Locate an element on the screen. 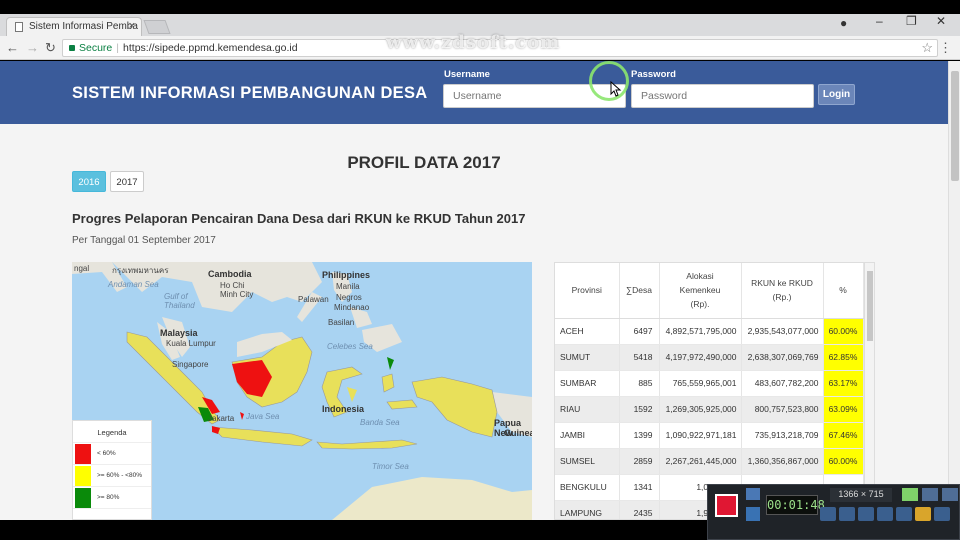  browser-menu-icon: ⋮ is located at coordinates (945, 48).